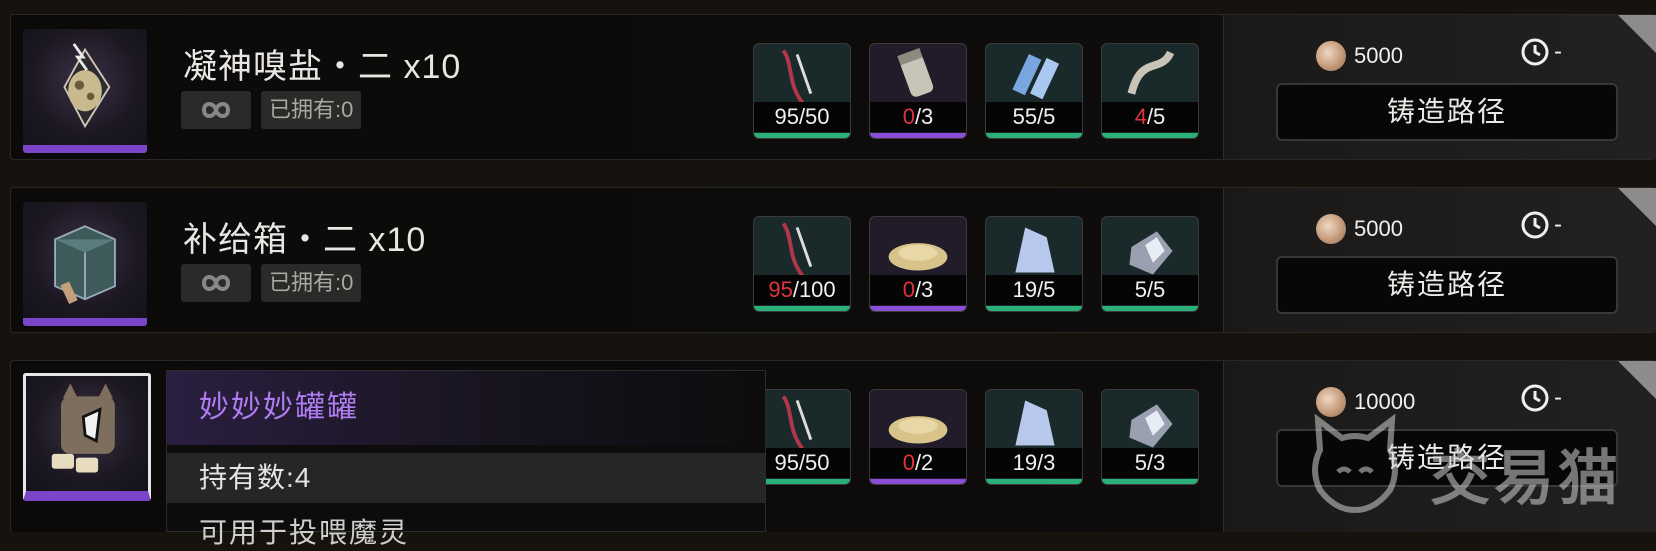 Image resolution: width=1656 pixels, height=551 pixels. Describe the element at coordinates (304, 532) in the screenshot. I see `tooltip-description: 可用于投喂魔灵` at that location.